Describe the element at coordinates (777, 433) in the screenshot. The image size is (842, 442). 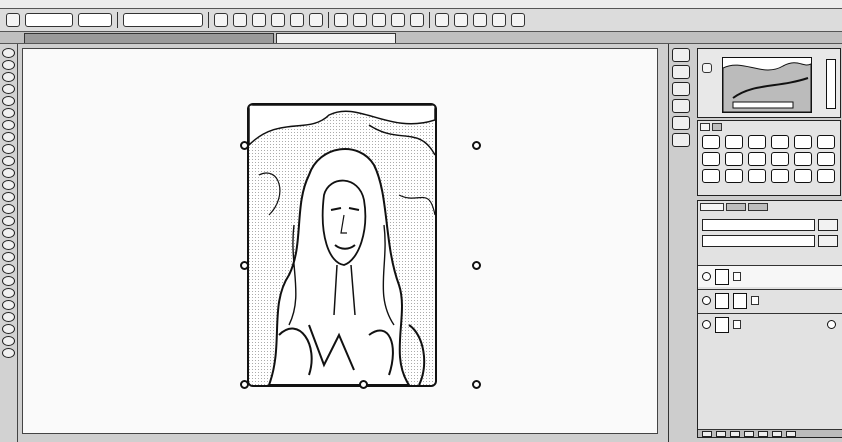
I see `new-layer-icon` at that location.